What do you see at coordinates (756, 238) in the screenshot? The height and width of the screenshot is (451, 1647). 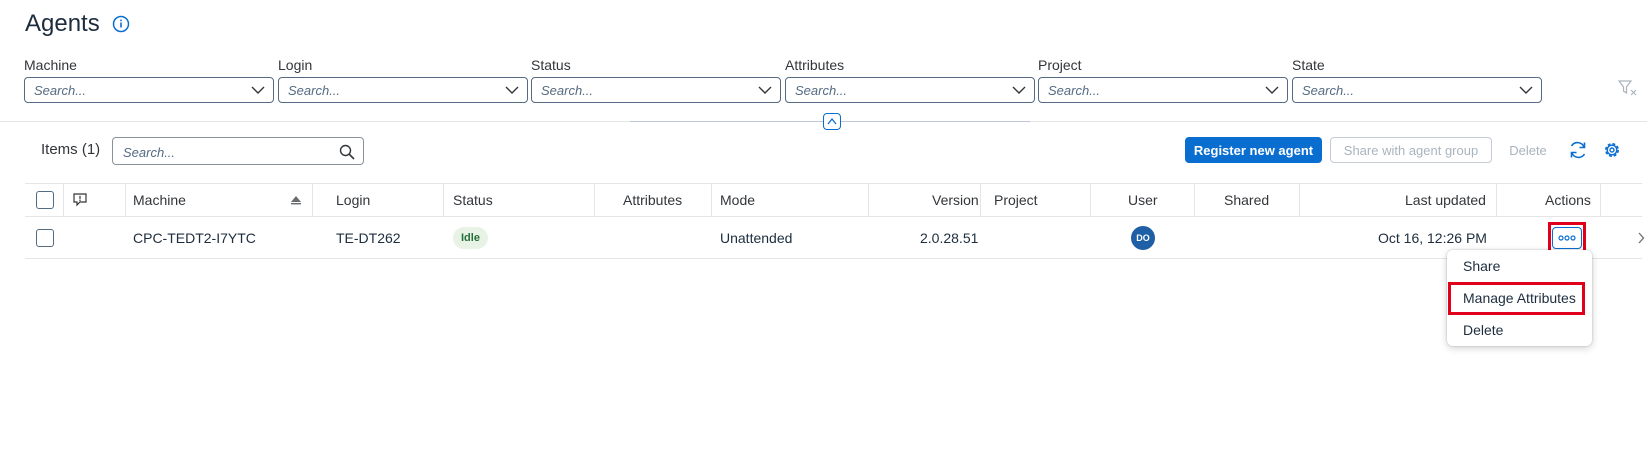 I see `cell-mode: Unattended` at bounding box center [756, 238].